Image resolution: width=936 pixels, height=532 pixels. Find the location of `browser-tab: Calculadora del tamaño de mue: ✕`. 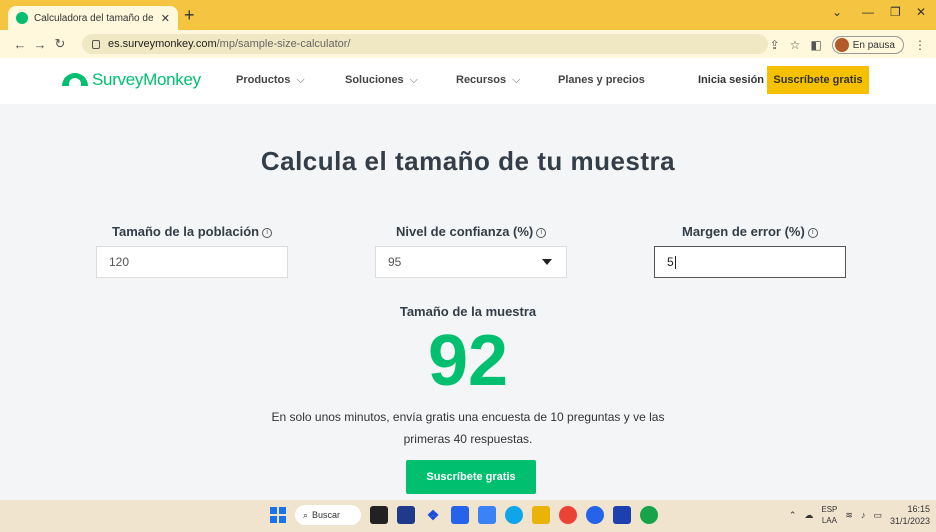

browser-tab: Calculadora del tamaño de mue: ✕ is located at coordinates (93, 18).